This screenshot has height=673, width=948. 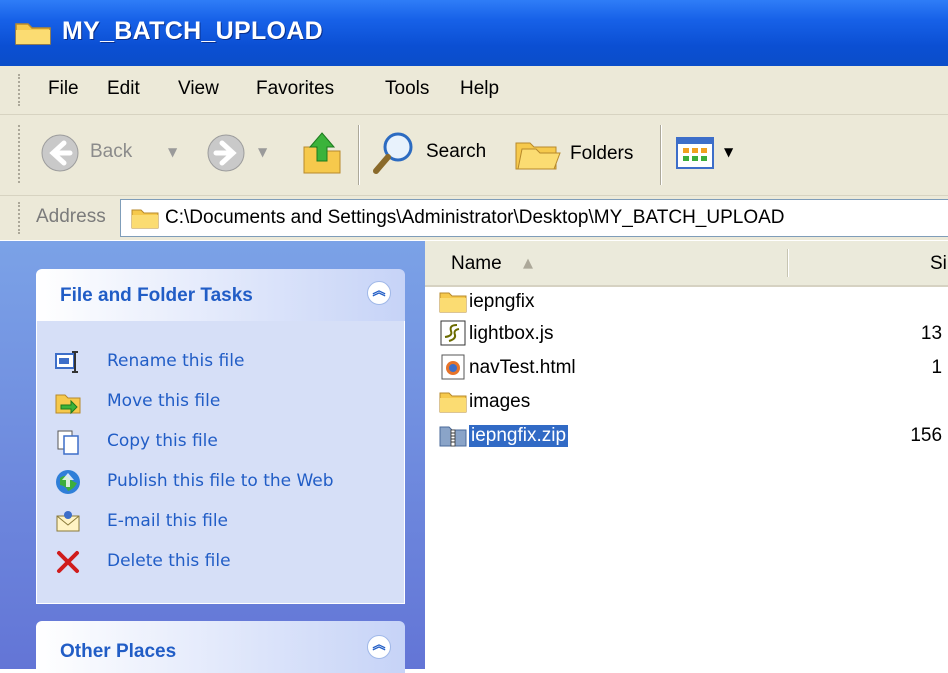 What do you see at coordinates (68, 442) in the screenshot?
I see `copy-icon` at bounding box center [68, 442].